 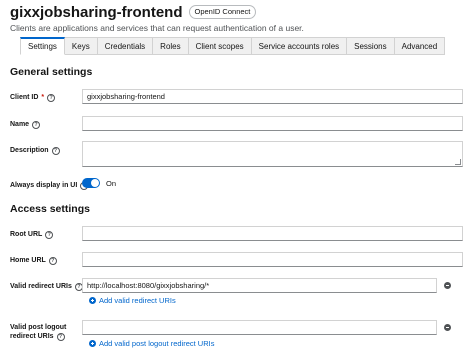 I want to click on root-url-label-text: Root URL, so click(x=26, y=234).